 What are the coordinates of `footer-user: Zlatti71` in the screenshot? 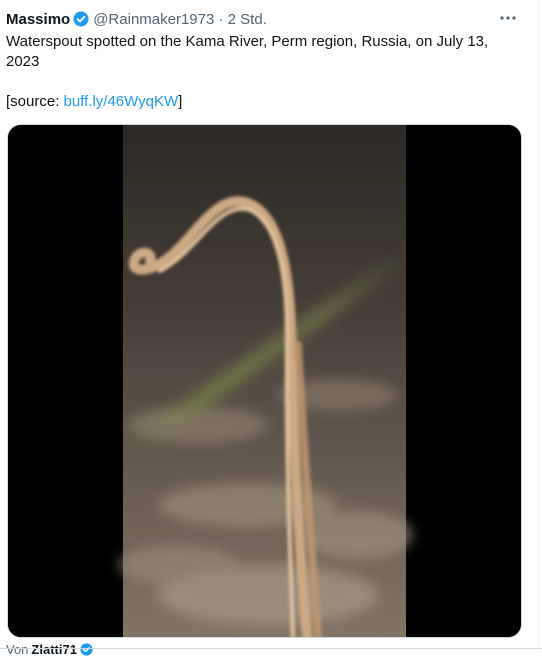 It's located at (54, 649).